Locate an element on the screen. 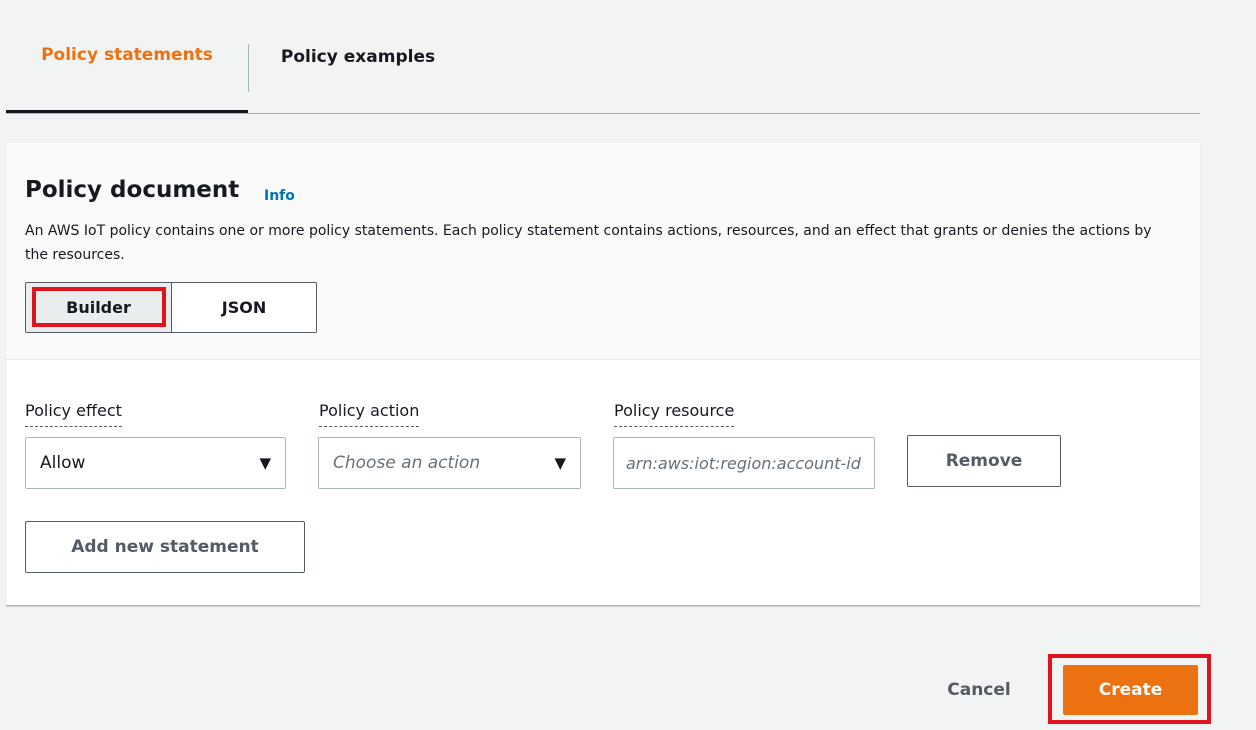 This screenshot has height=730, width=1256. remove-statement-button: Remove is located at coordinates (984, 461).